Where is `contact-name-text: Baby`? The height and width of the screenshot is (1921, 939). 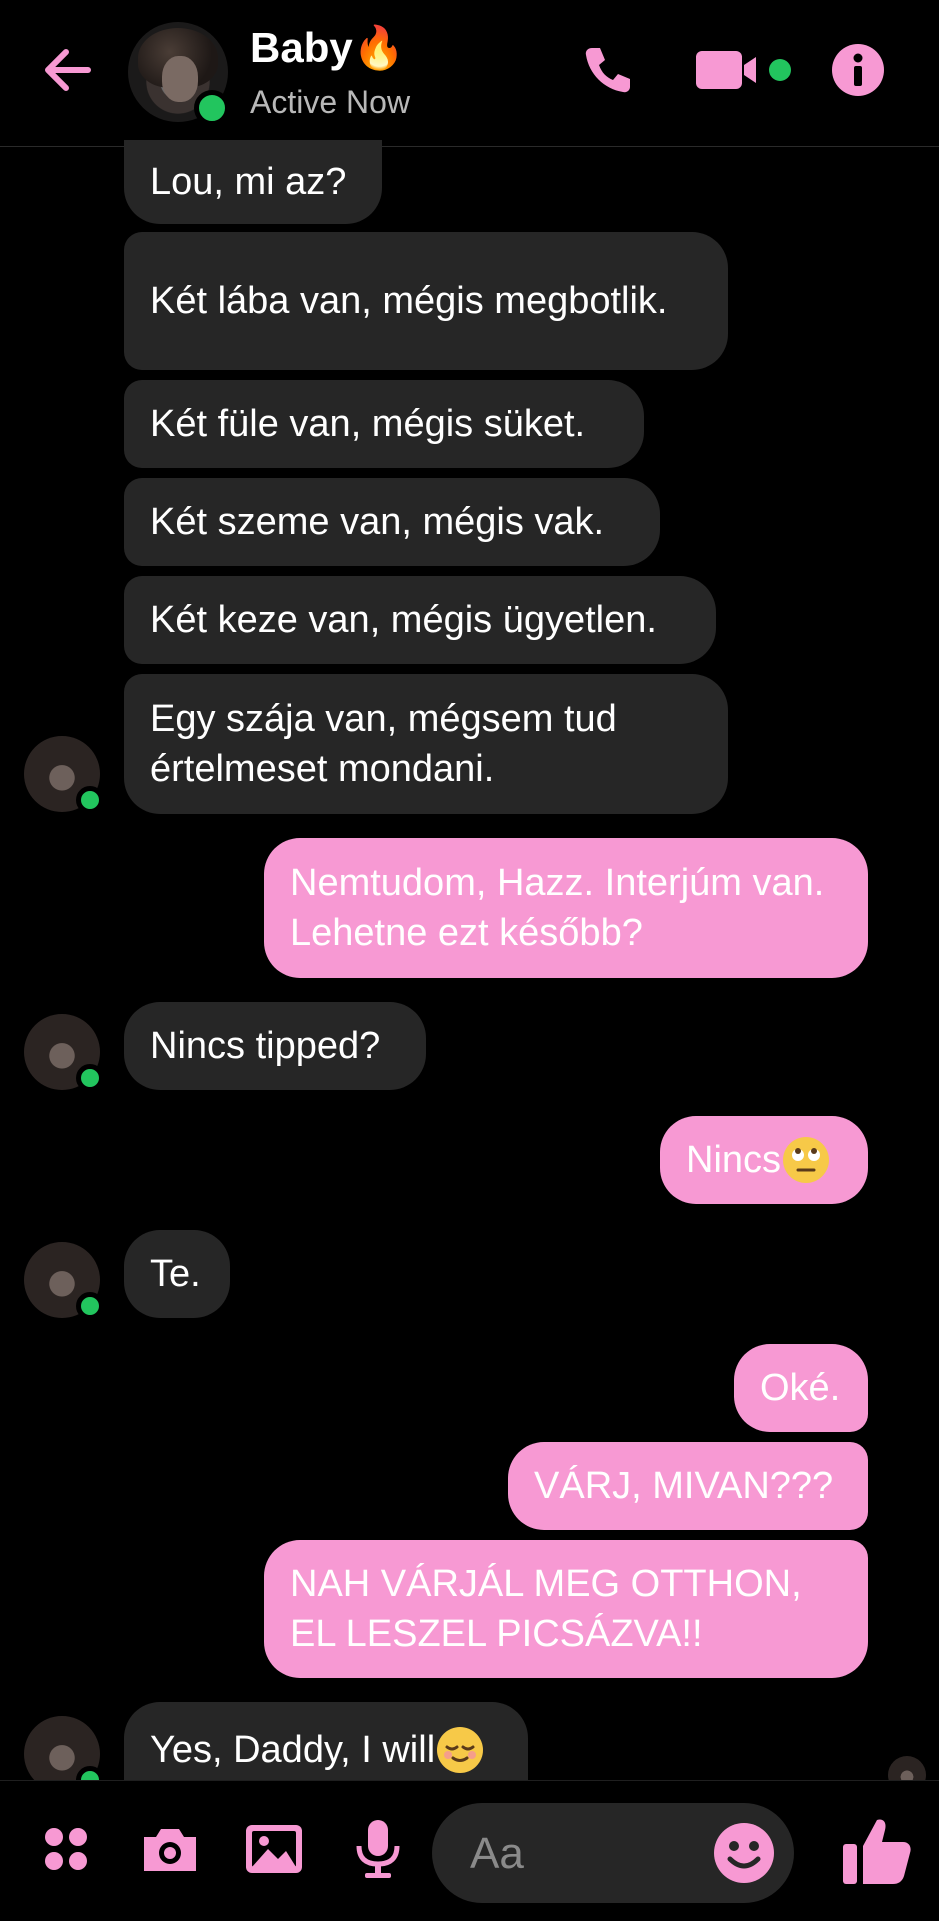
contact-name-text: Baby is located at coordinates (301, 47).